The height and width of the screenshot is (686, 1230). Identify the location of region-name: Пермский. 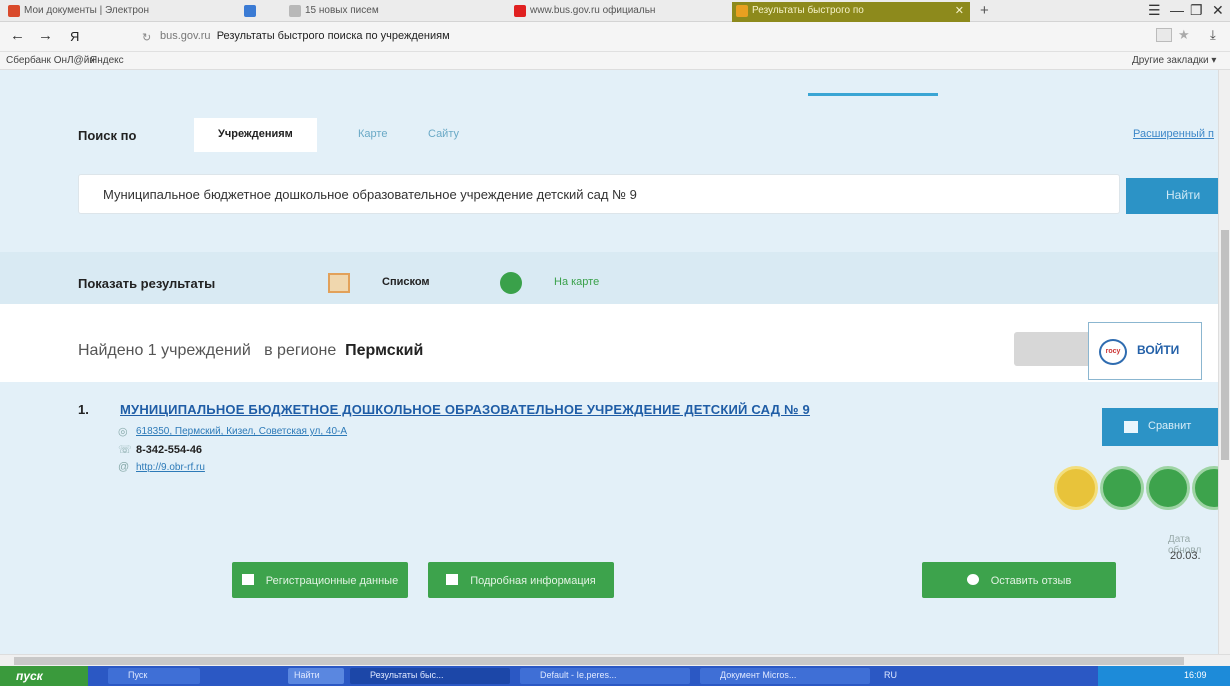
(384, 350).